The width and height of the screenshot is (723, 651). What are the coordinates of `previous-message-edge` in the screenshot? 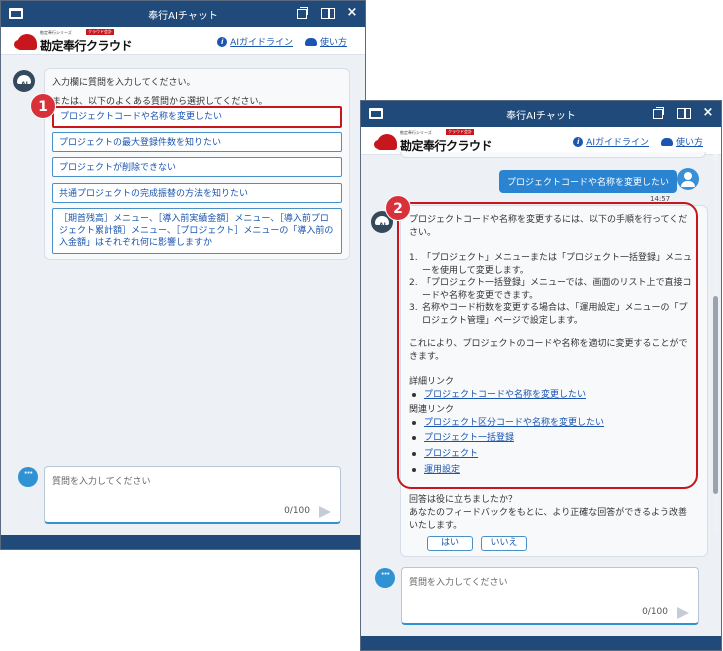 It's located at (553, 155).